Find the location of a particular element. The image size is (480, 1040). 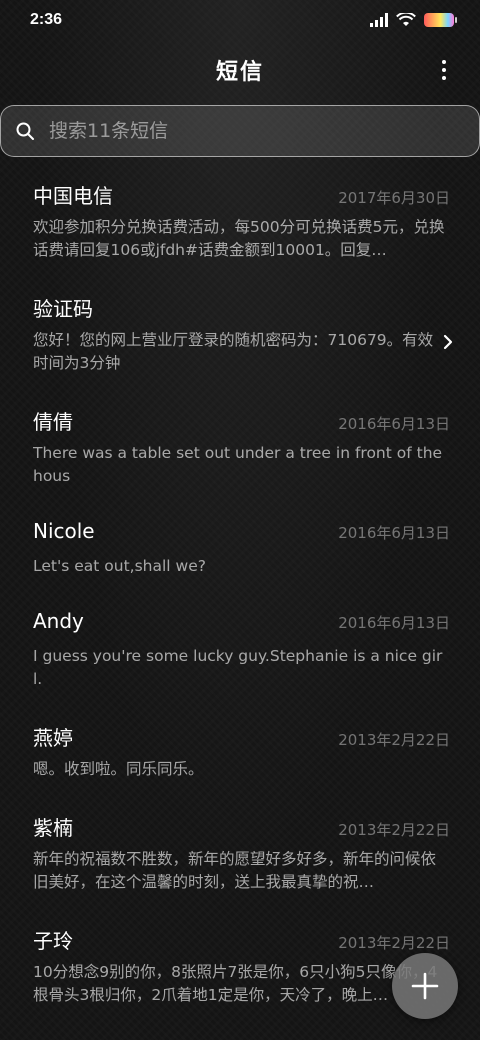

sender-name: 倩倩 is located at coordinates (53, 422).